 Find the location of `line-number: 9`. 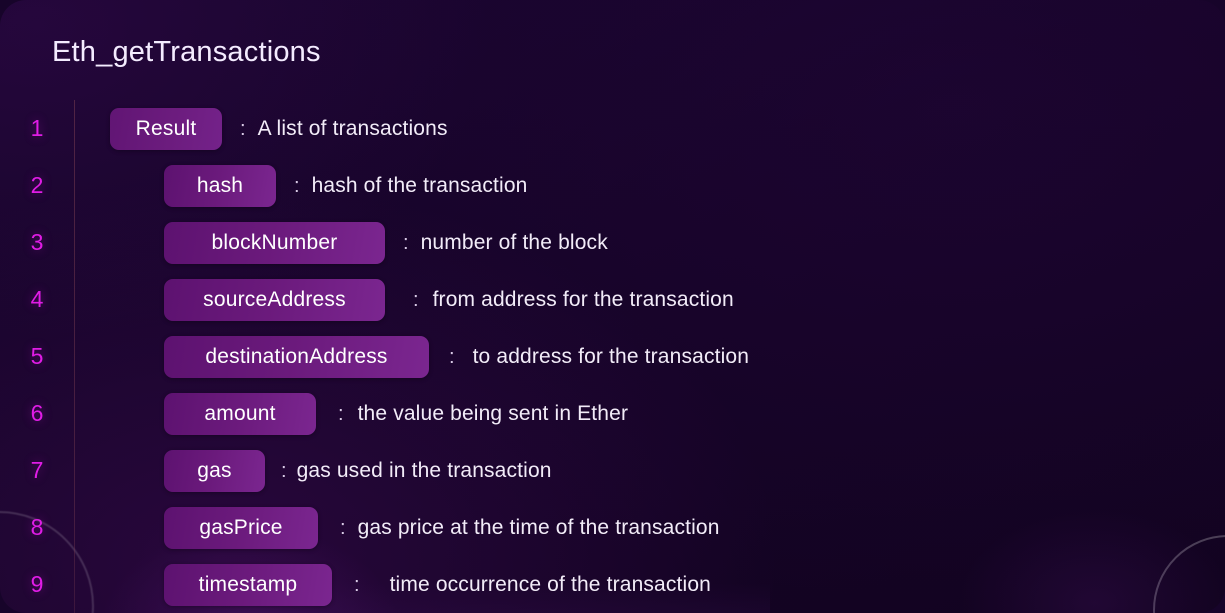

line-number: 9 is located at coordinates (37, 584).